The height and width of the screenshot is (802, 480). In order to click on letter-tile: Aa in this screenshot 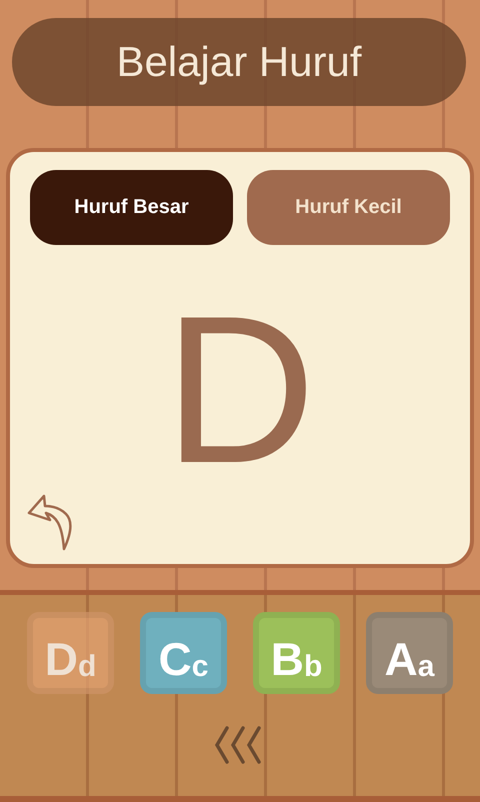, I will do `click(409, 653)`.